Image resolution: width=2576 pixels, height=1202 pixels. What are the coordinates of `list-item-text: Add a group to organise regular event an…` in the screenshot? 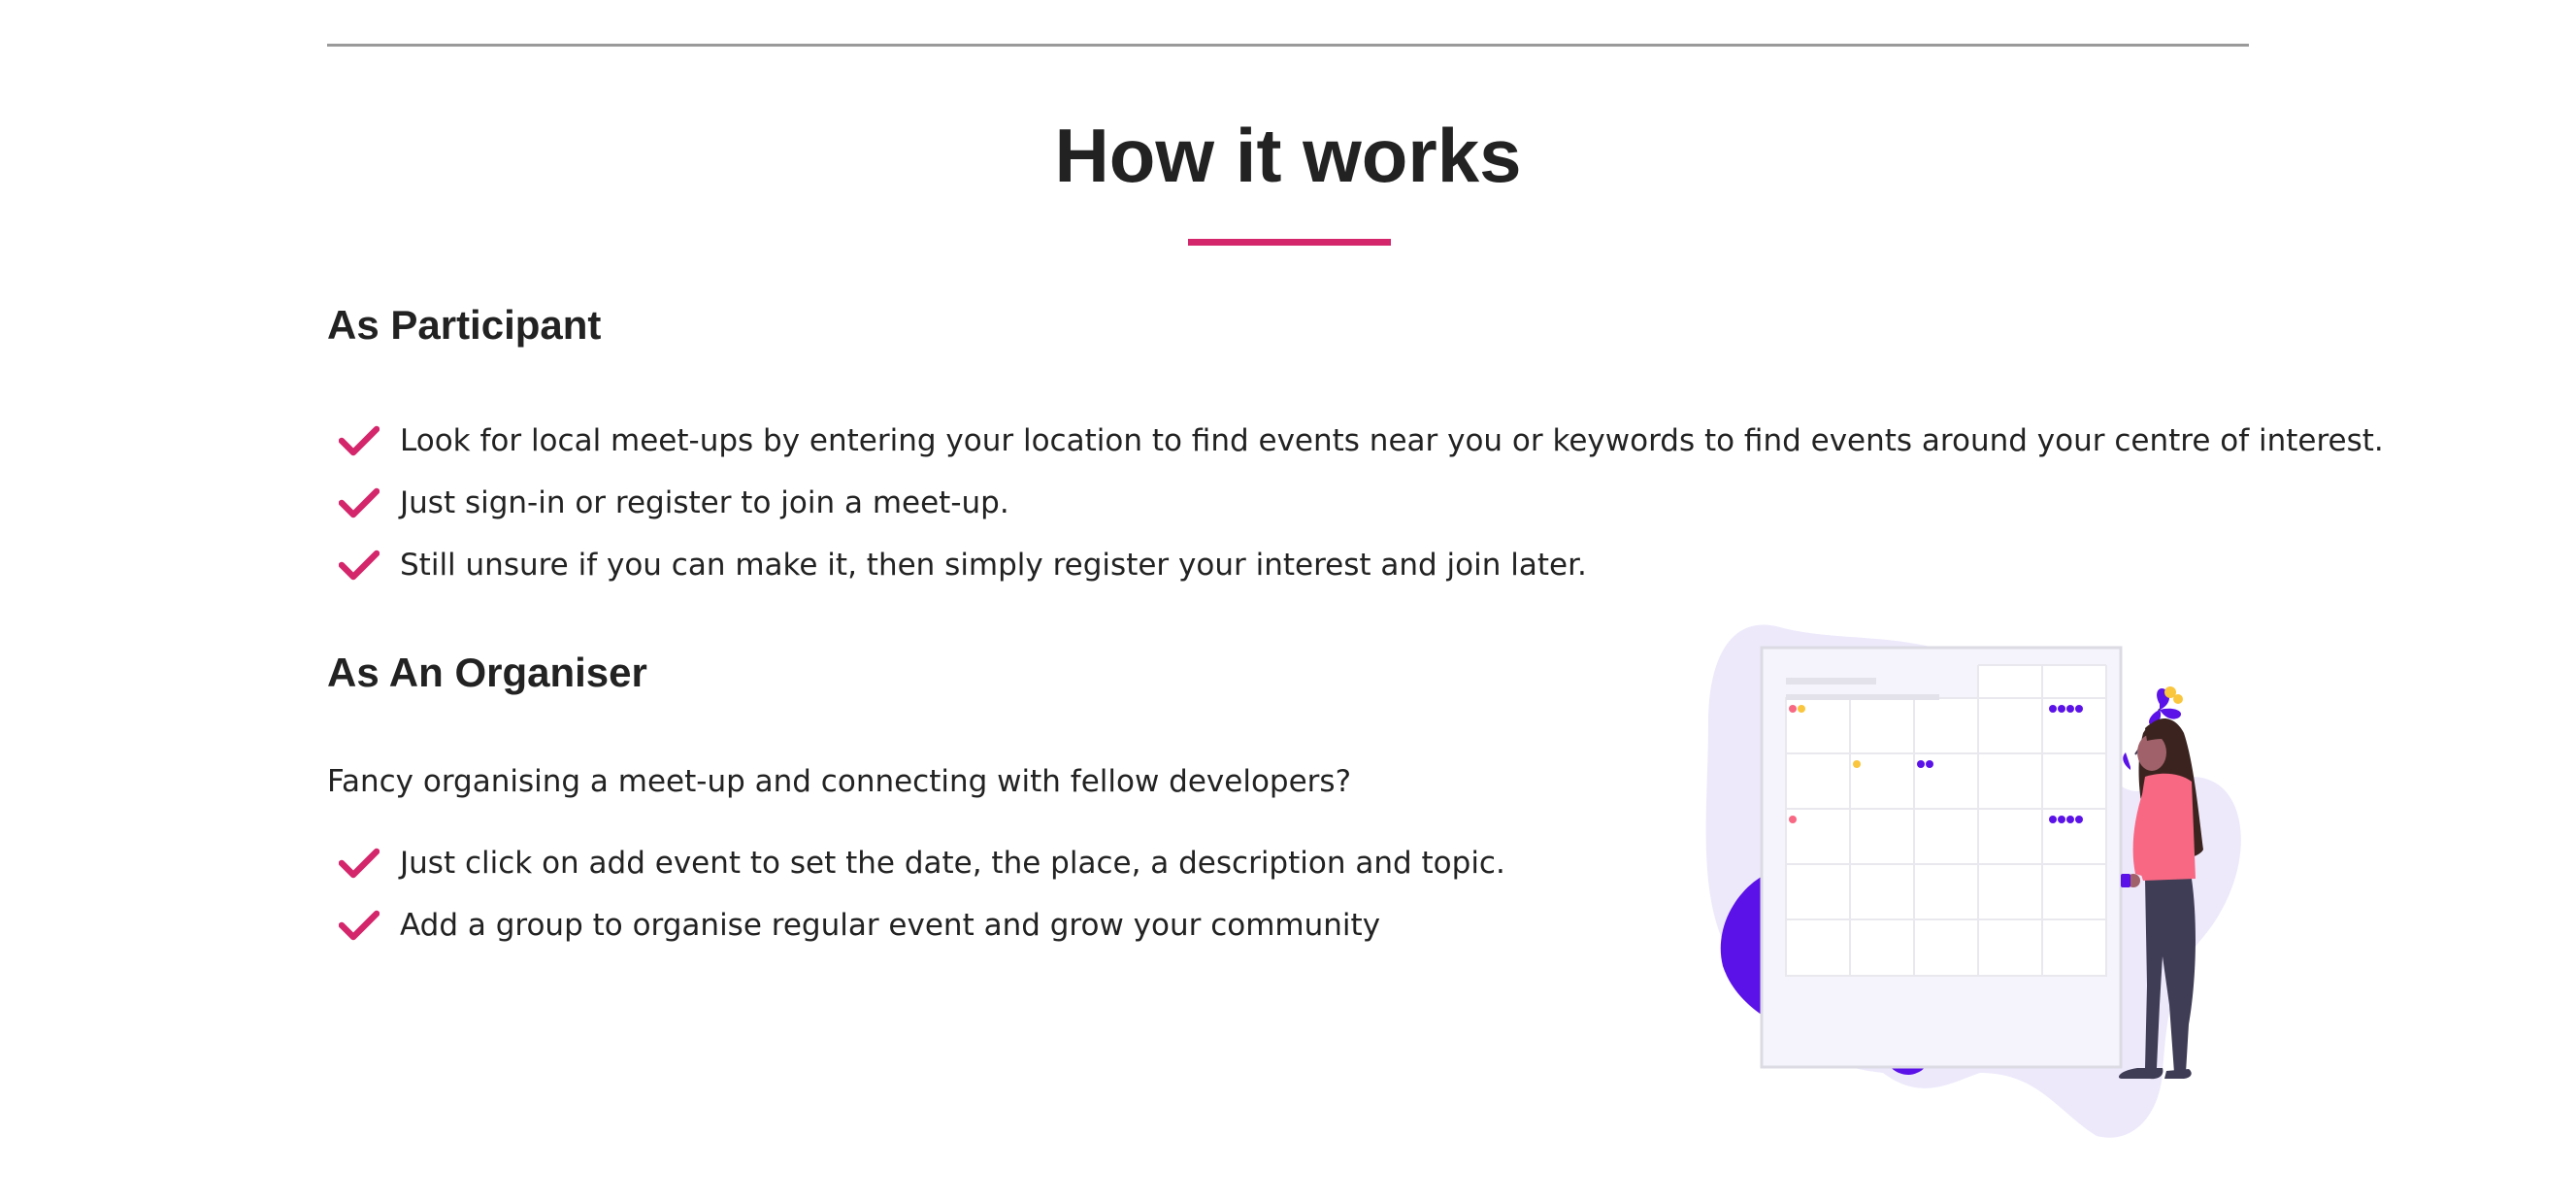 It's located at (890, 925).